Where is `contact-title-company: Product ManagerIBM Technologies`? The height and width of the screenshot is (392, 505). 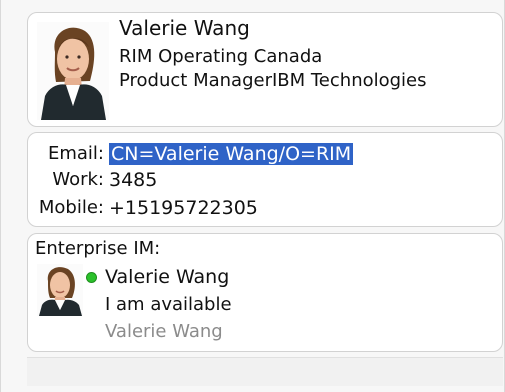 contact-title-company: Product ManagerIBM Technologies is located at coordinates (273, 80).